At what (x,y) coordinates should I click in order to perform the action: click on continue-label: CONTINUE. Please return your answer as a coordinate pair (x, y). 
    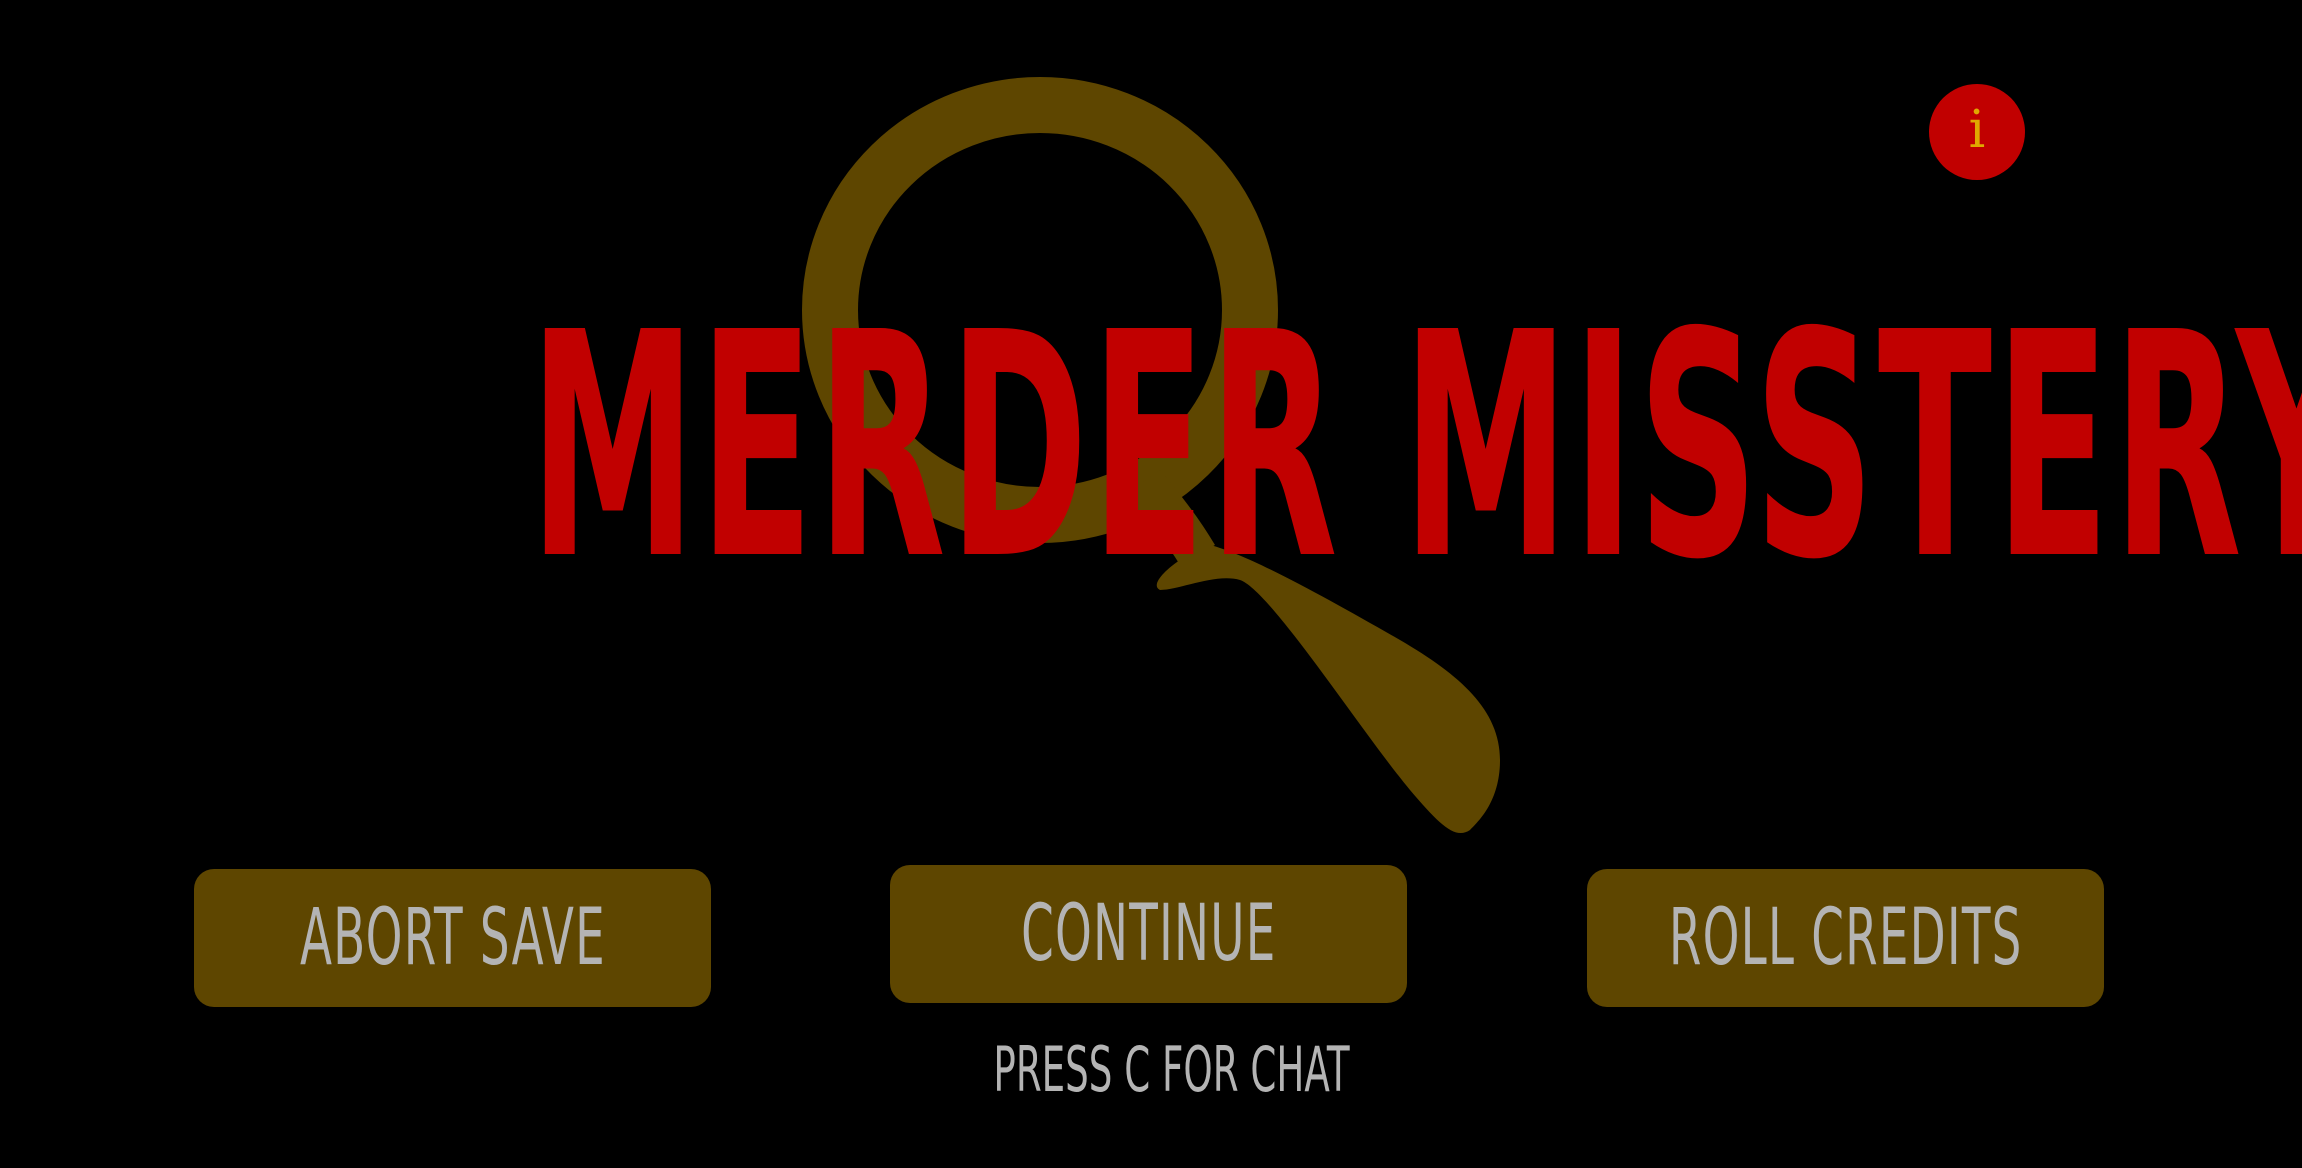
    Looking at the image, I should click on (1148, 934).